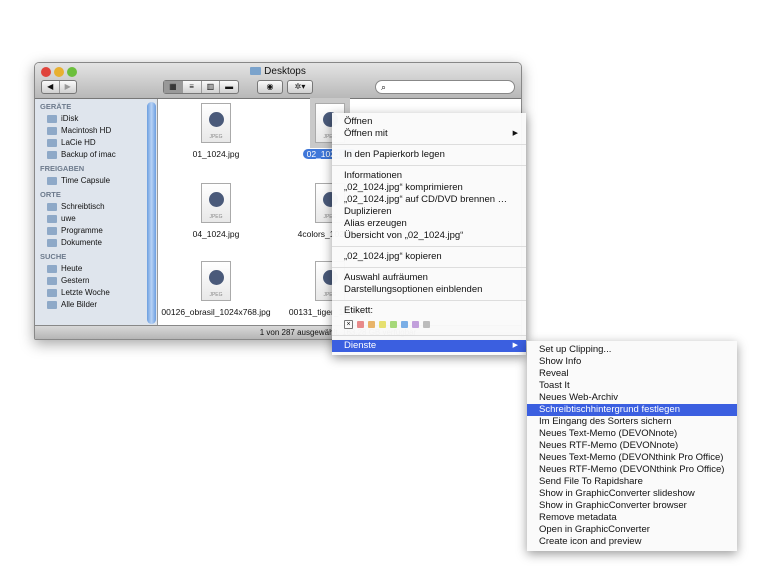  I want to click on service-item: Create icon and preview, so click(632, 542).